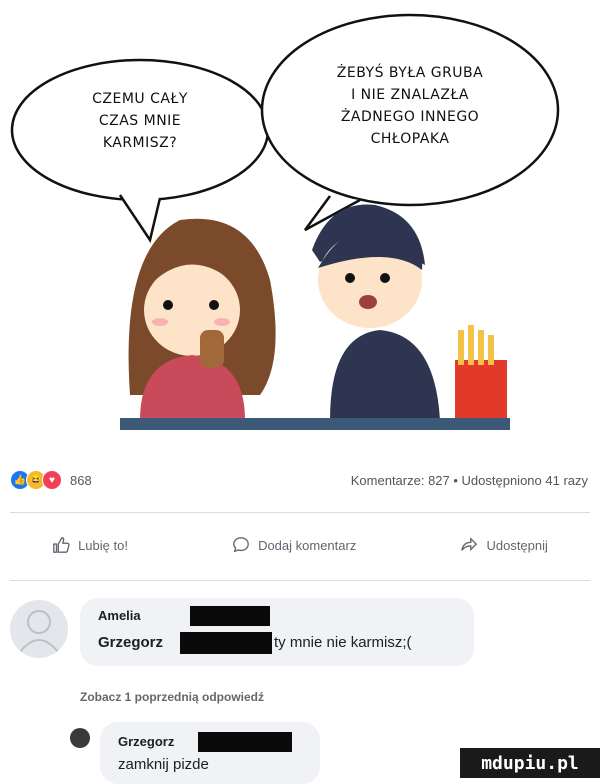  I want to click on girl-bubble-line: CZAS MNIE, so click(140, 121).